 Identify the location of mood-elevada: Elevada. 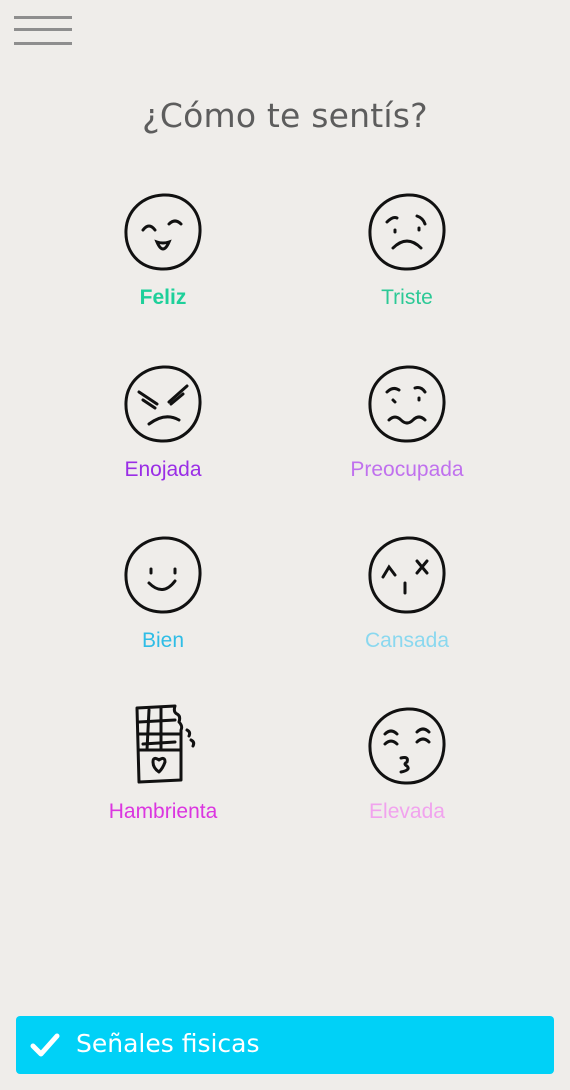
(407, 774).